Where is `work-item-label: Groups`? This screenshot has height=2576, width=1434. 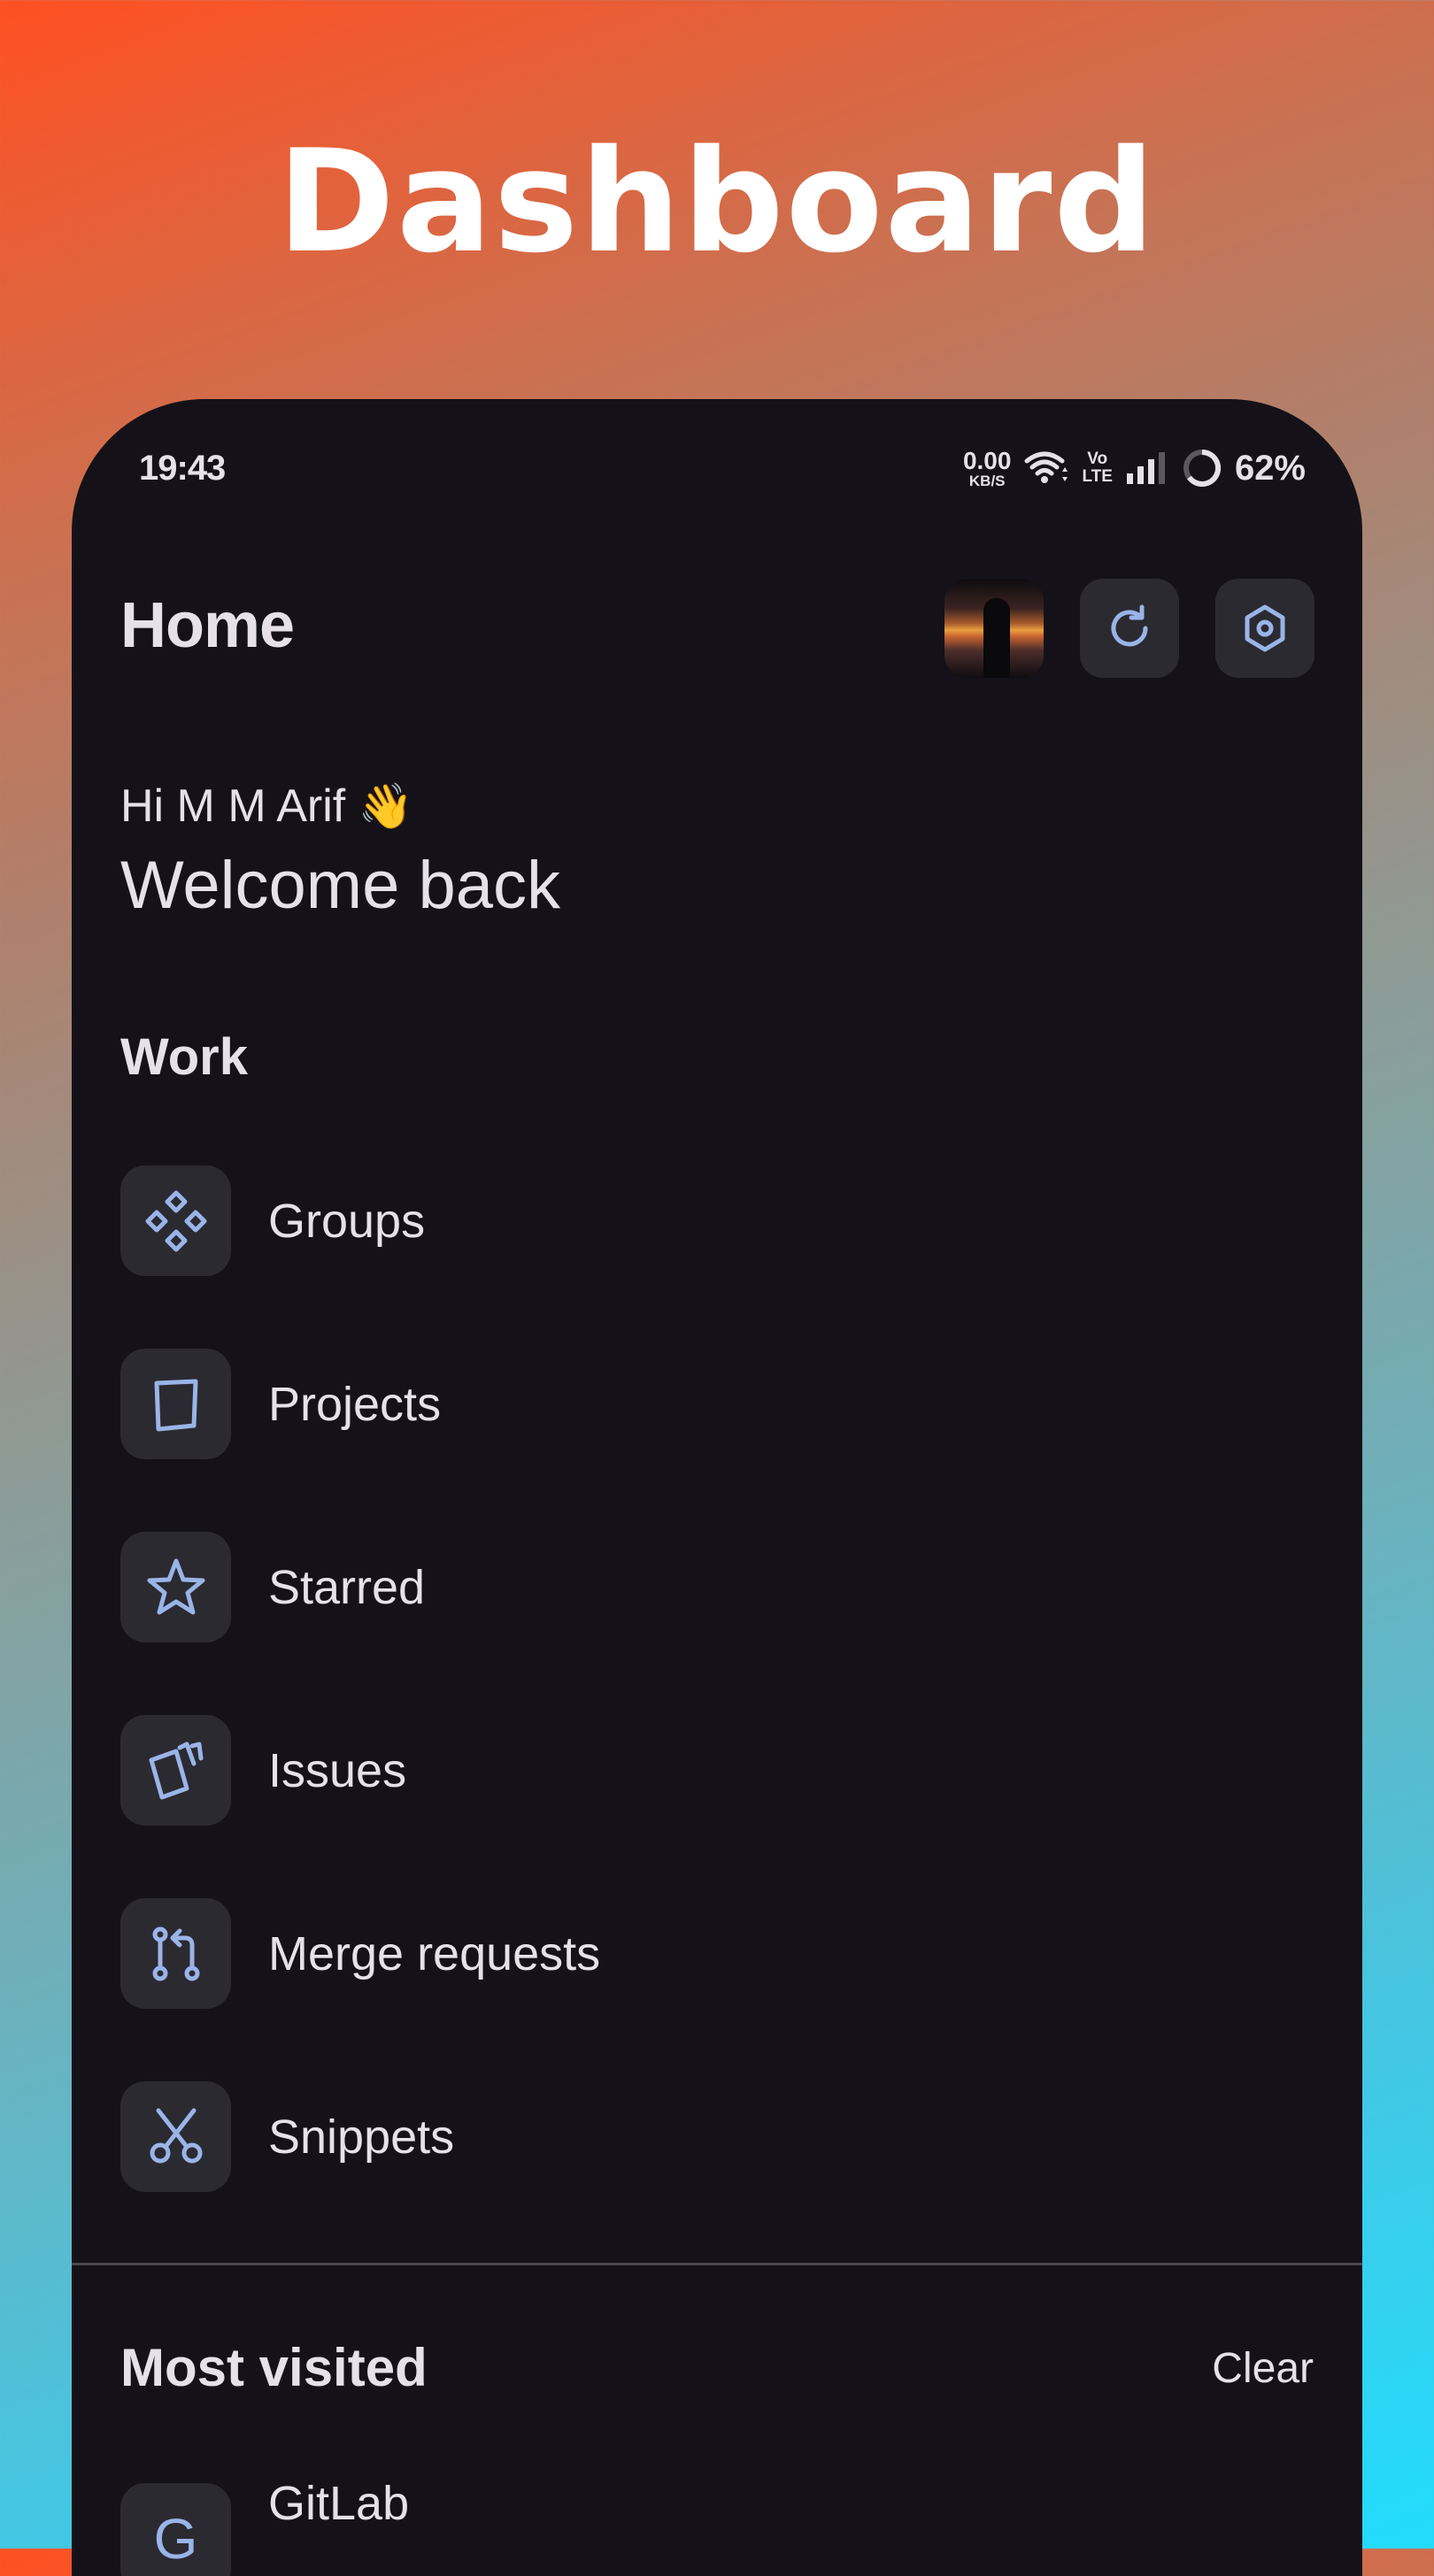 work-item-label: Groups is located at coordinates (347, 1221).